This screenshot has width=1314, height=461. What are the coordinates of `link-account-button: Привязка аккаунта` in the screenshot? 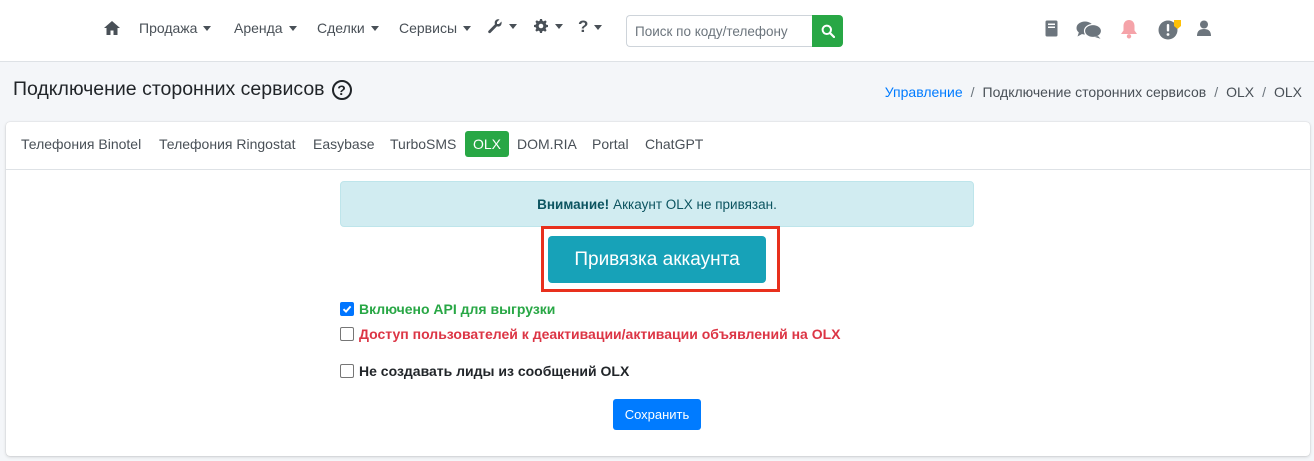 It's located at (657, 259).